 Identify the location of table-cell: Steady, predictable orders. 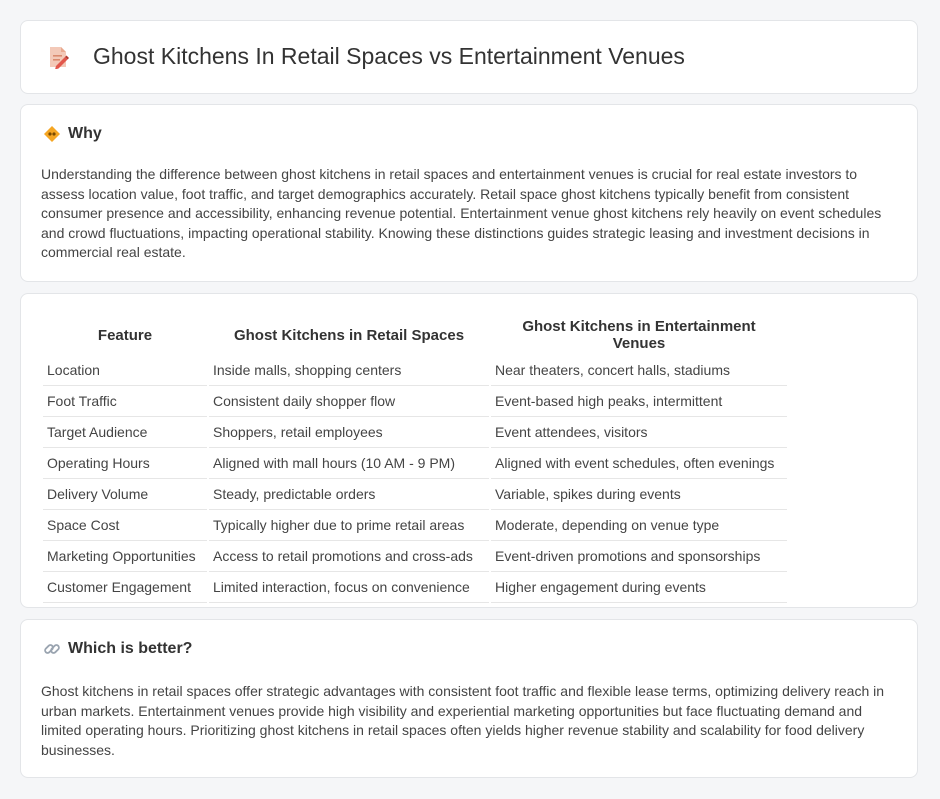
(349, 494).